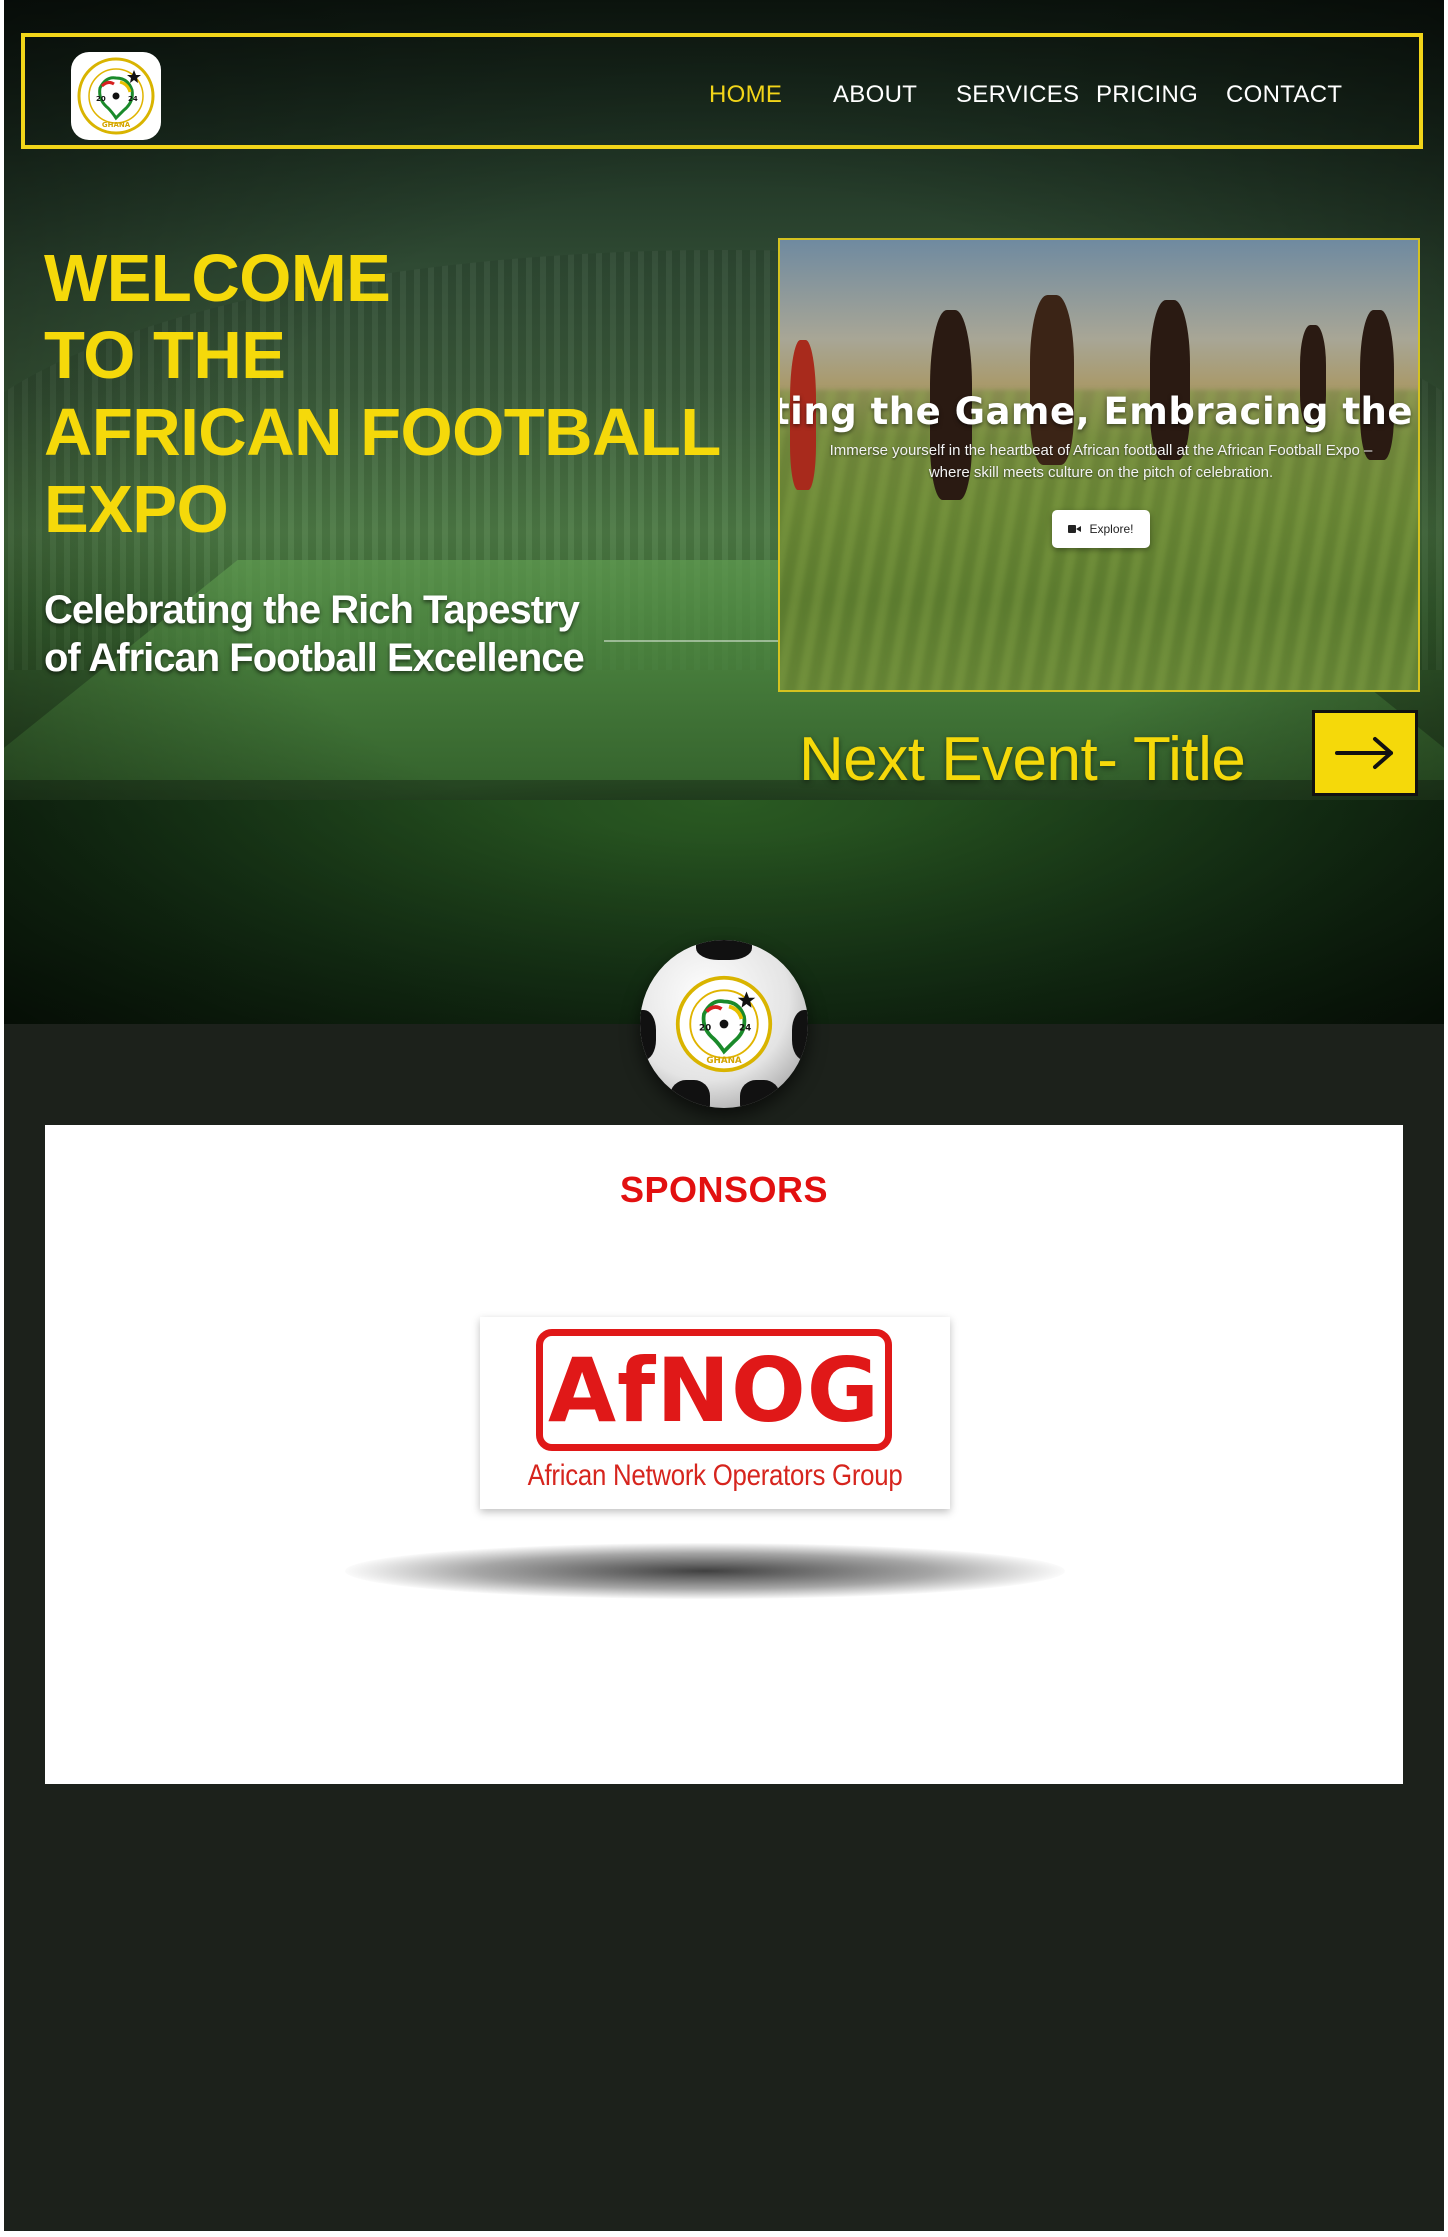  What do you see at coordinates (1022, 759) in the screenshot?
I see `next-event-title: Next Event- Title` at bounding box center [1022, 759].